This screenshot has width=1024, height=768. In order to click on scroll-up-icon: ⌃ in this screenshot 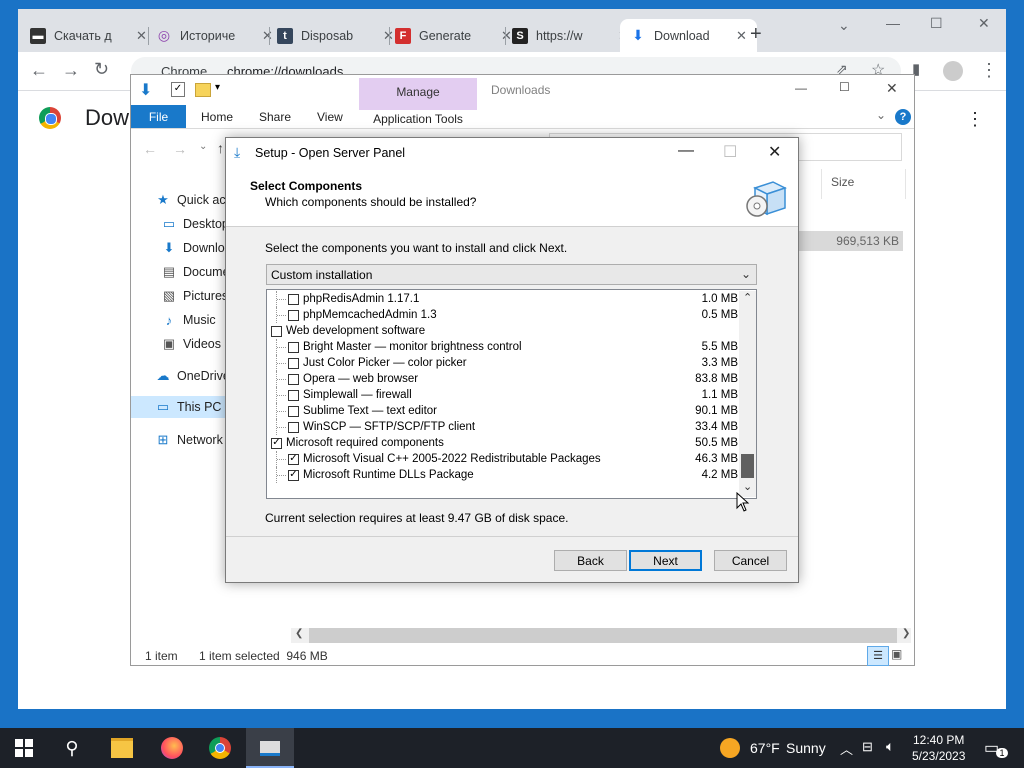, I will do `click(747, 297)`.